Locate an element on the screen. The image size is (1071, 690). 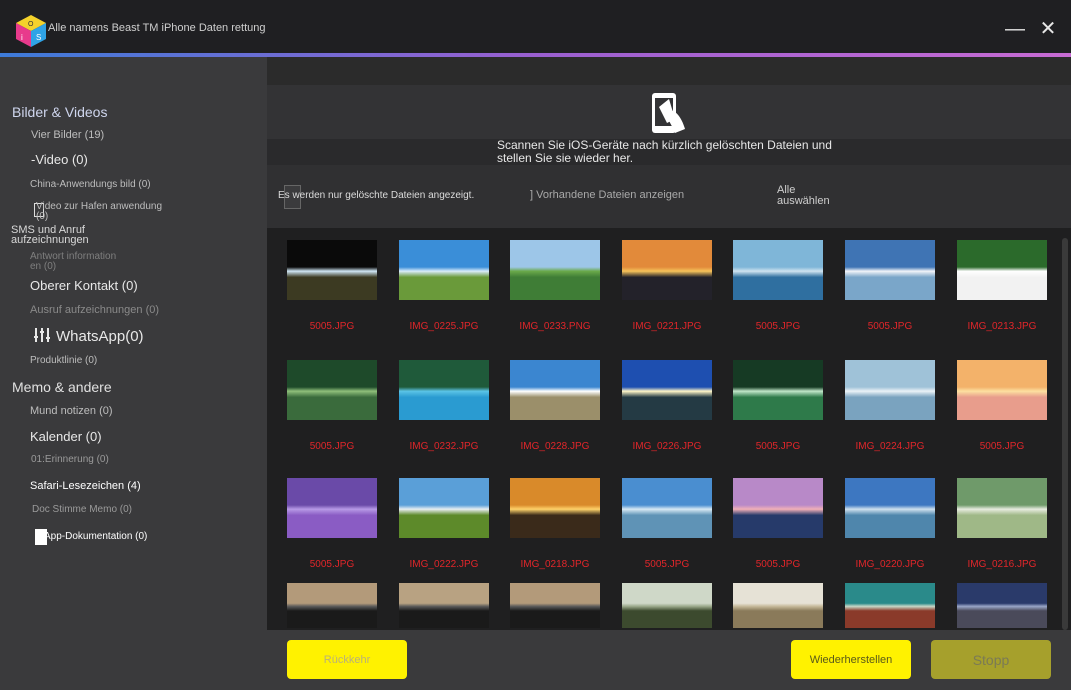
photo-filename: IMG_0218.JPG is located at coordinates (555, 564).